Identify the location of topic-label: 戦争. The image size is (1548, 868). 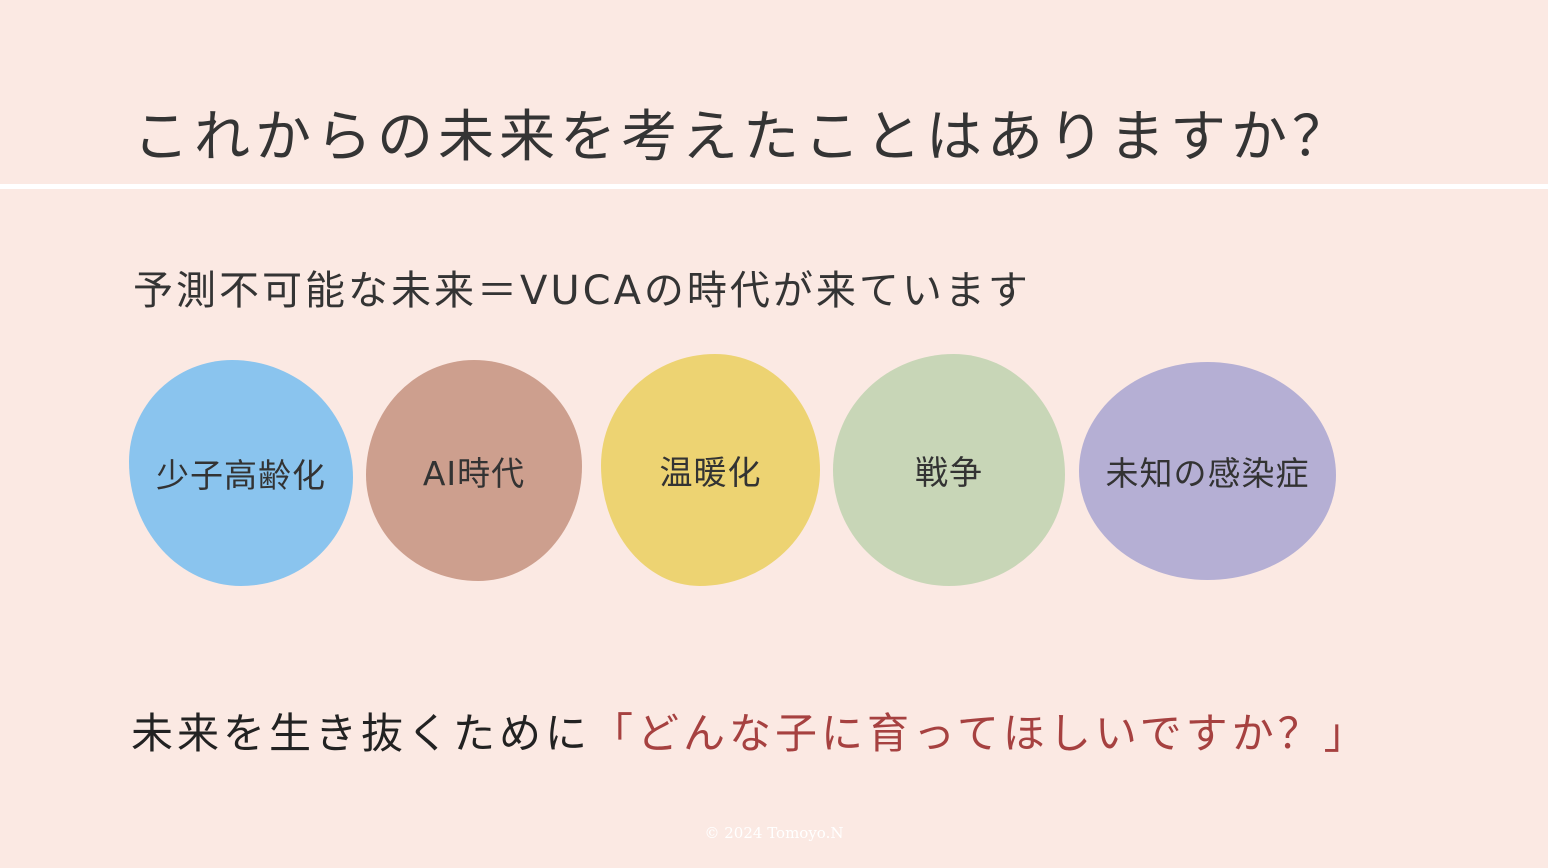
(949, 472).